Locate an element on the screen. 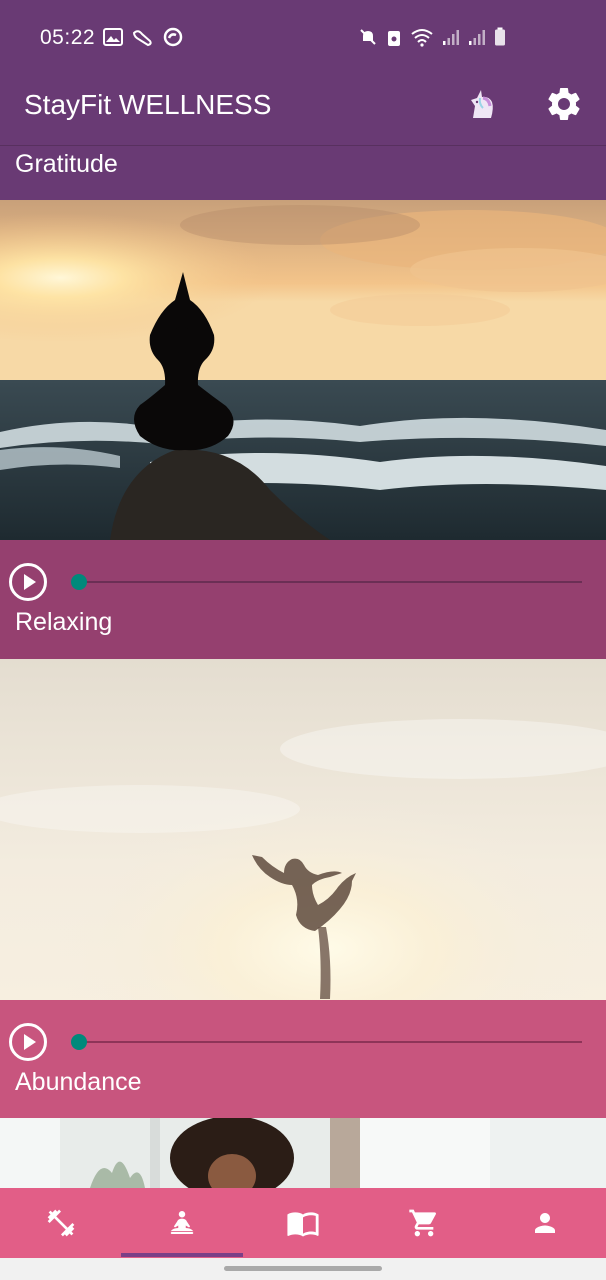  section-header-gratitude: Gratitude is located at coordinates (303, 173).